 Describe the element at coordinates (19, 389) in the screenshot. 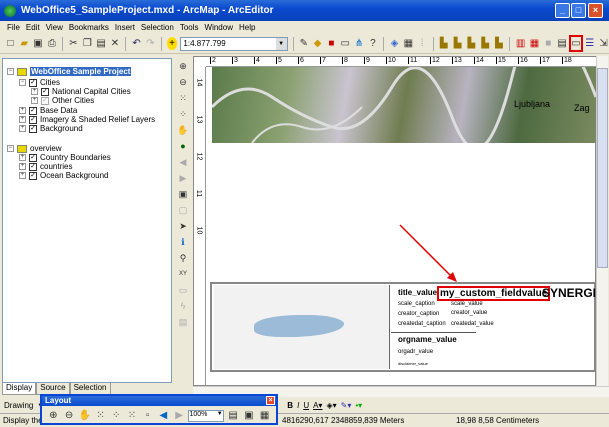

I see `tab-display: Display` at that location.